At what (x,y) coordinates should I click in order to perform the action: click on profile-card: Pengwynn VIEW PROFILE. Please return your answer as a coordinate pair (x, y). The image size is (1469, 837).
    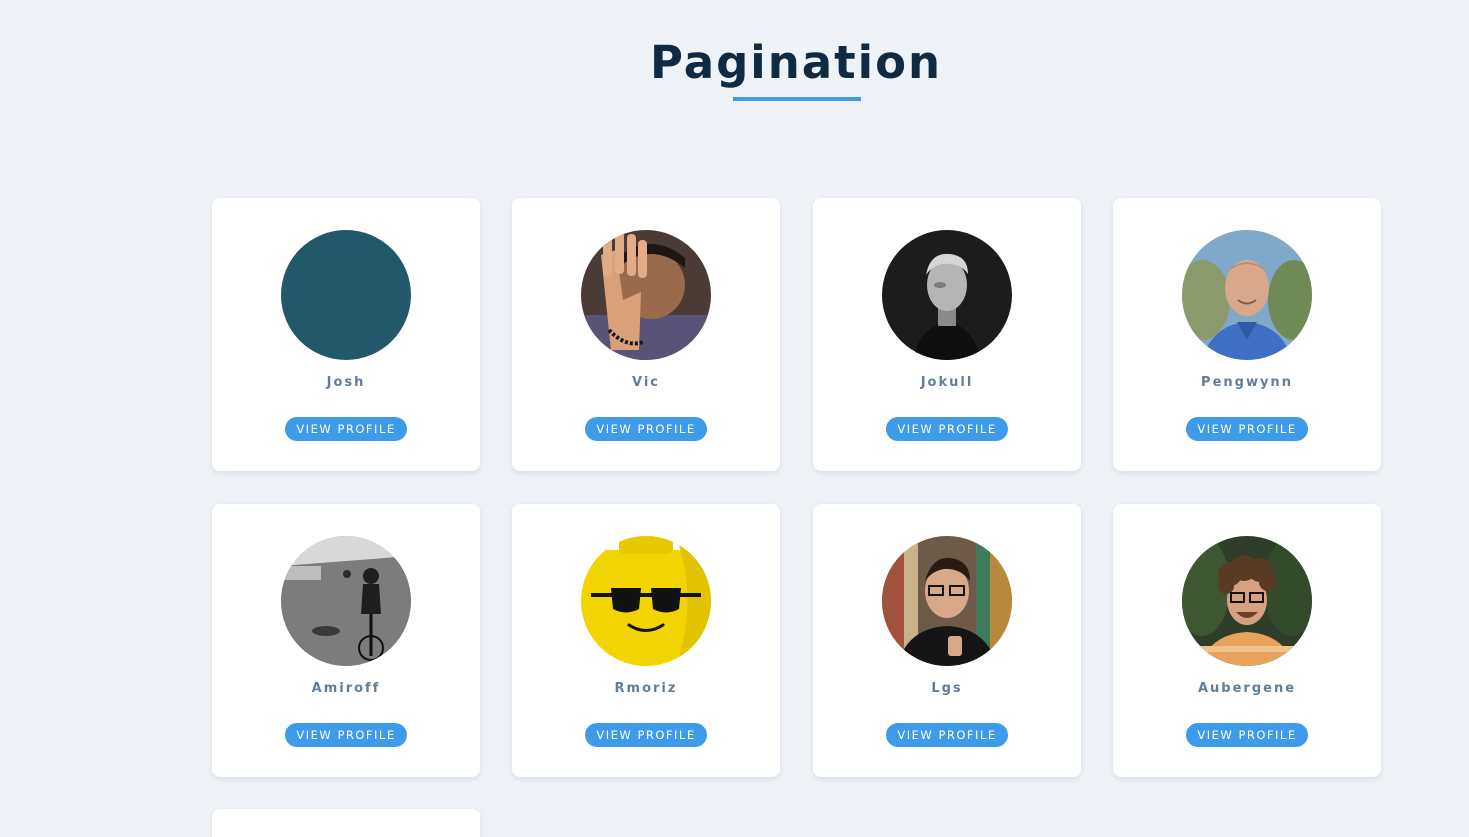
    Looking at the image, I should click on (1247, 334).